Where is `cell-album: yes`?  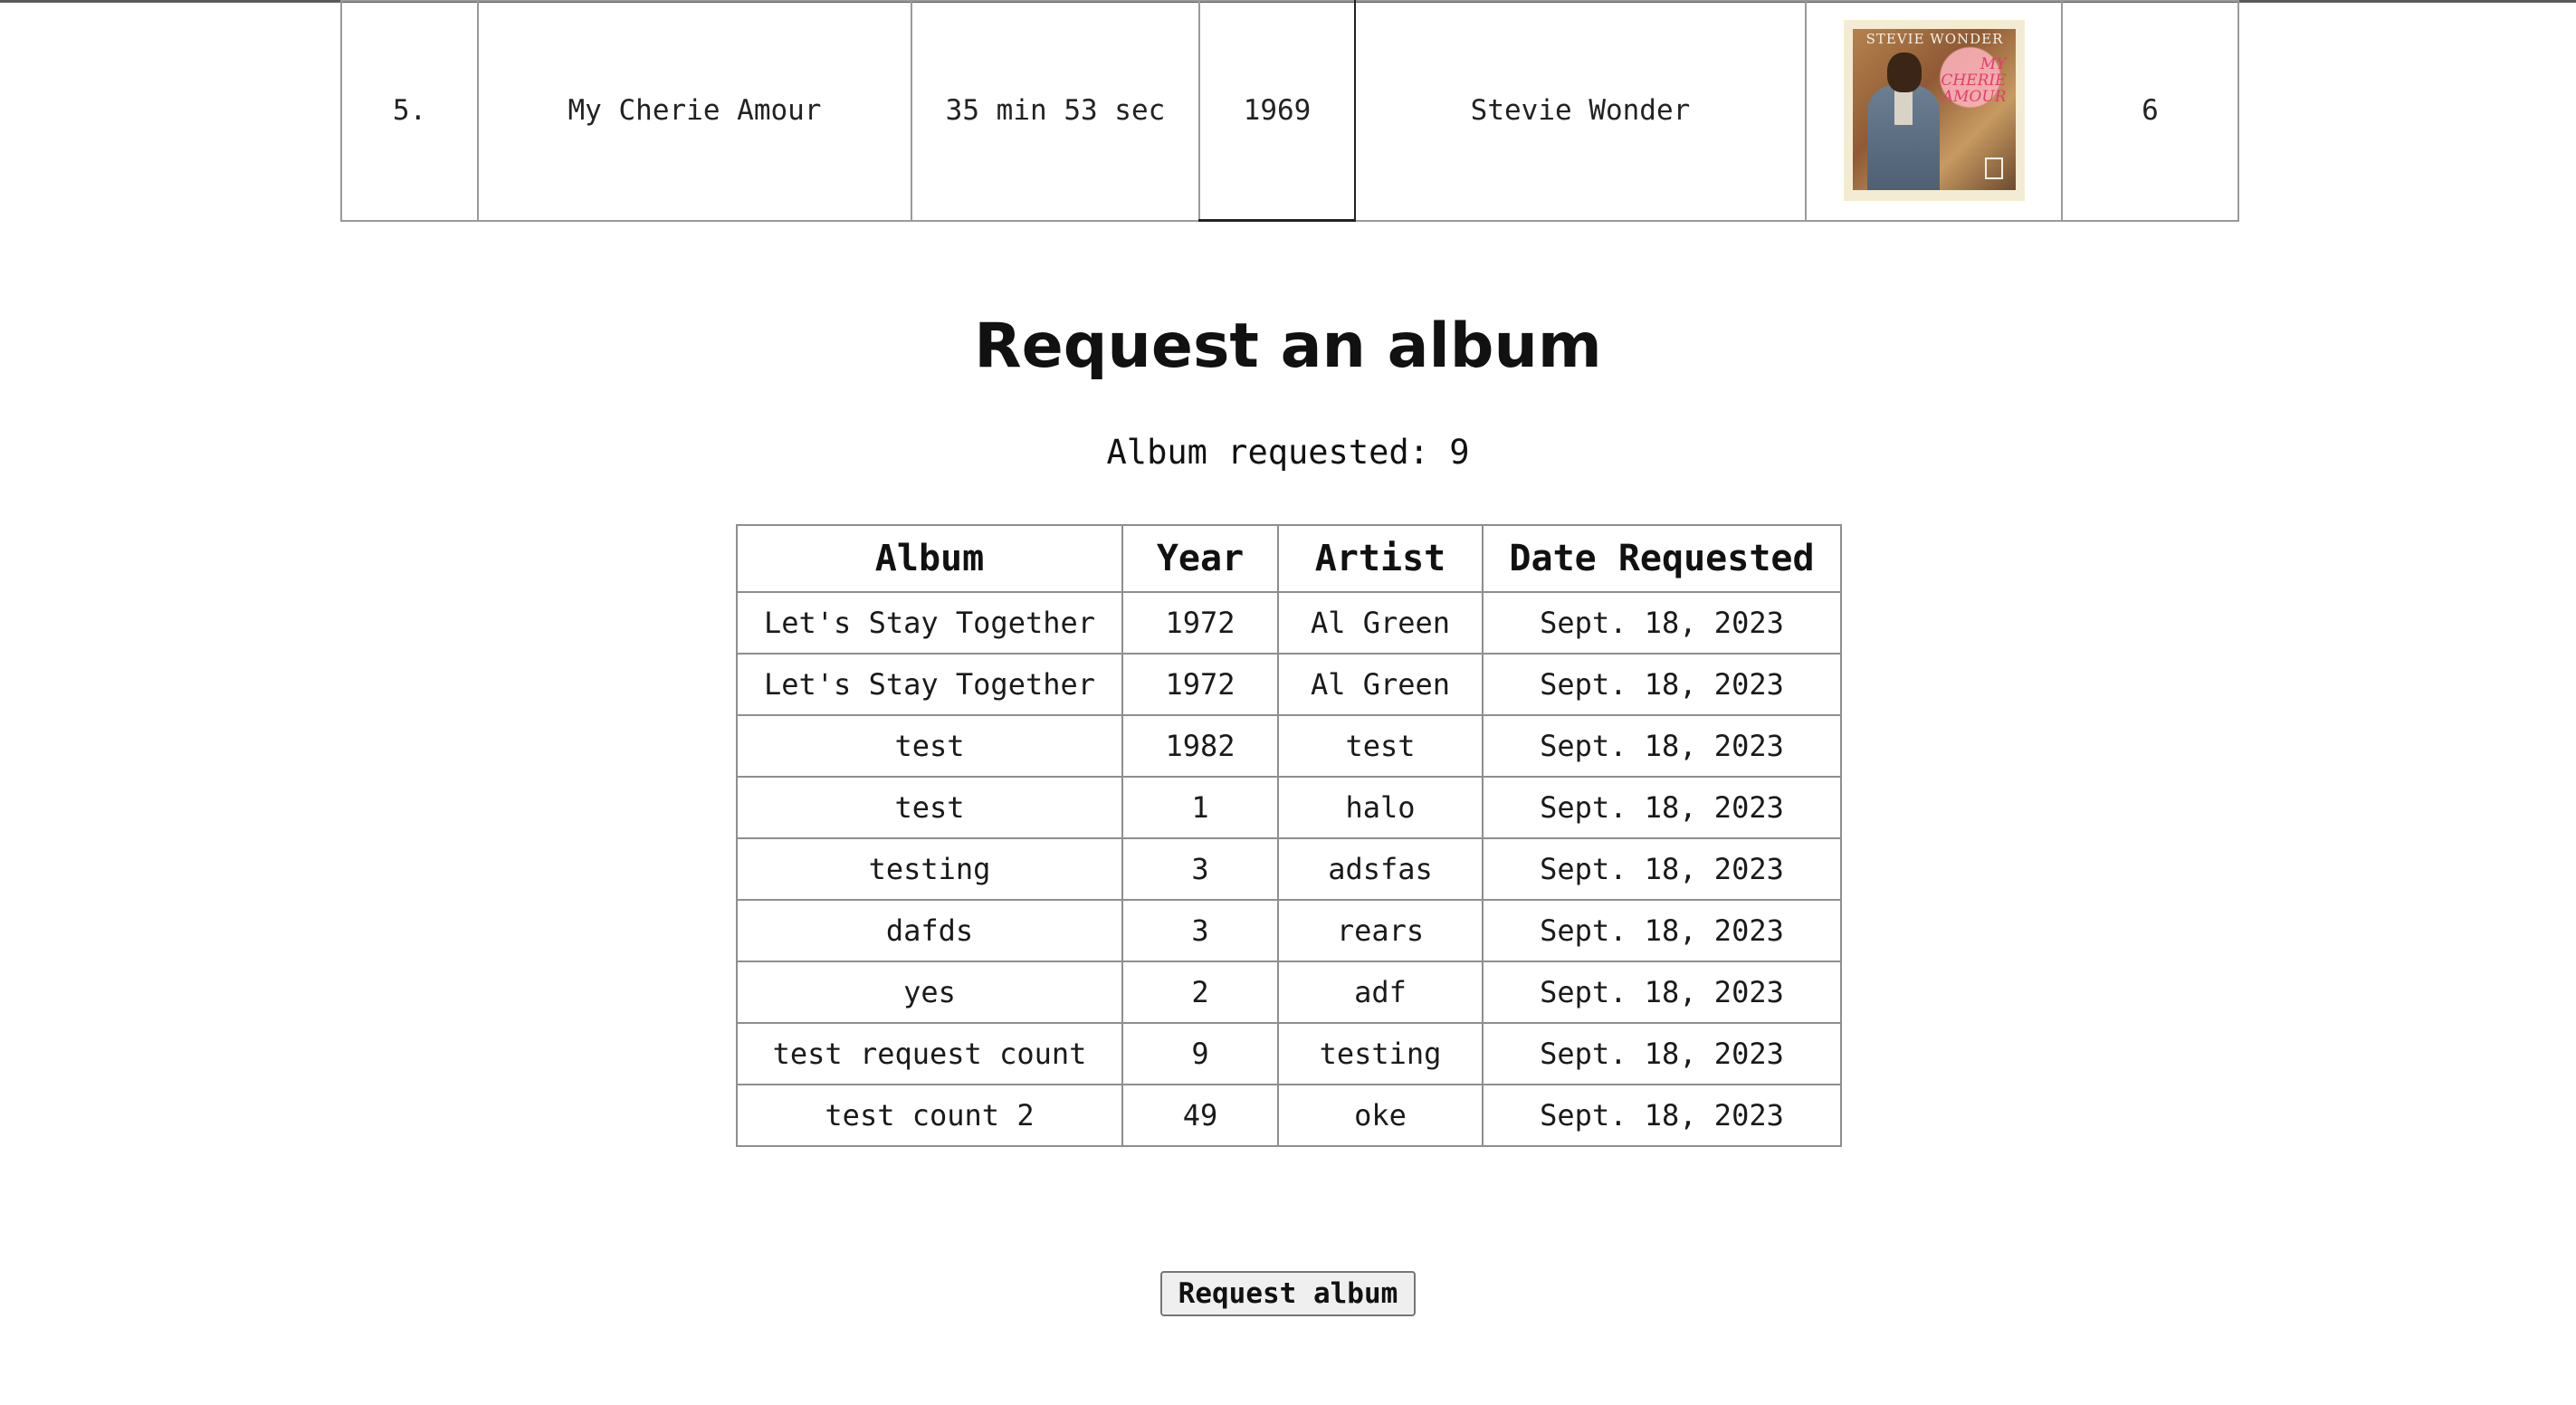 cell-album: yes is located at coordinates (930, 993).